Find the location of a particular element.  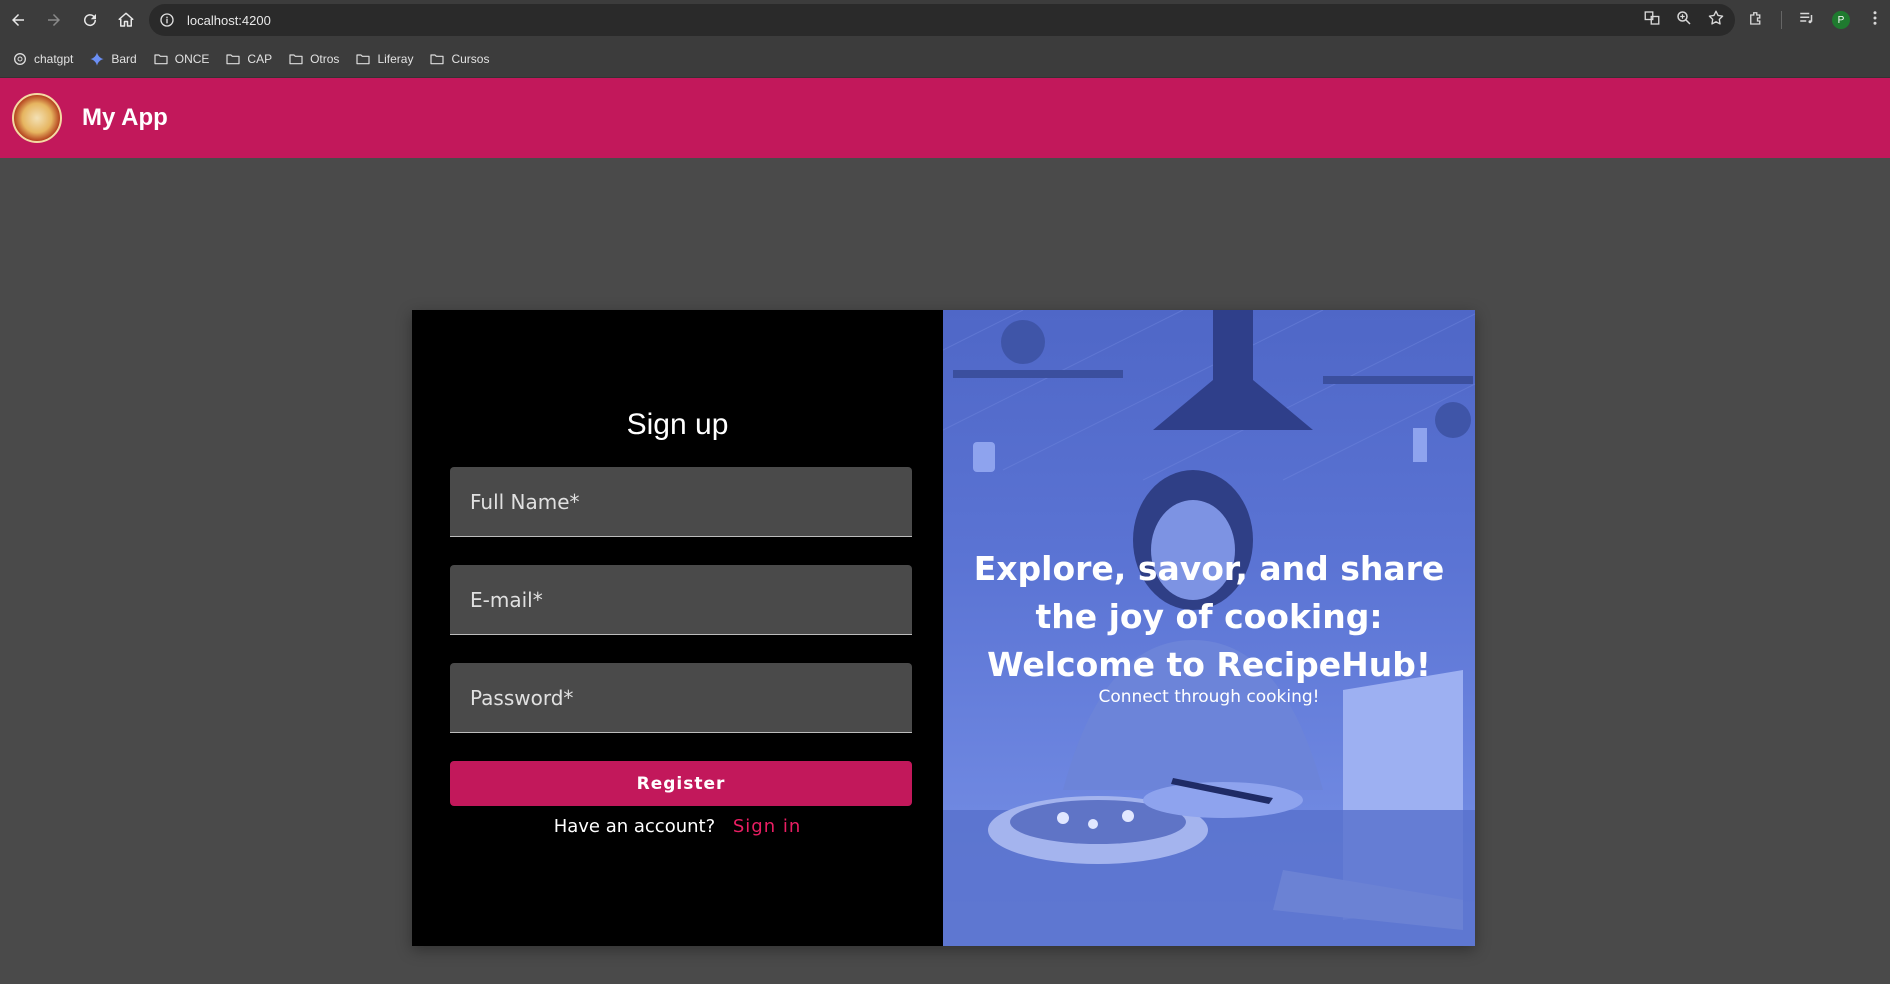

form-title: Sign up is located at coordinates (677, 424).